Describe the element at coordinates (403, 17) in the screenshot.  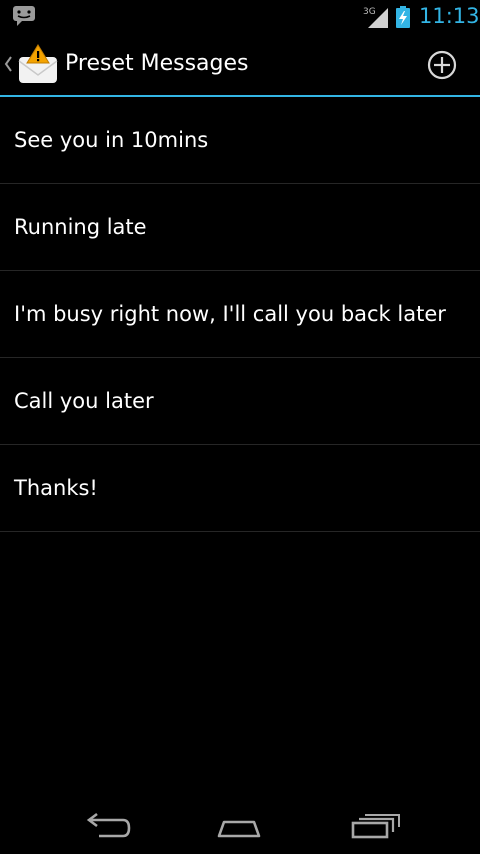
I see `battery-charging-icon` at that location.